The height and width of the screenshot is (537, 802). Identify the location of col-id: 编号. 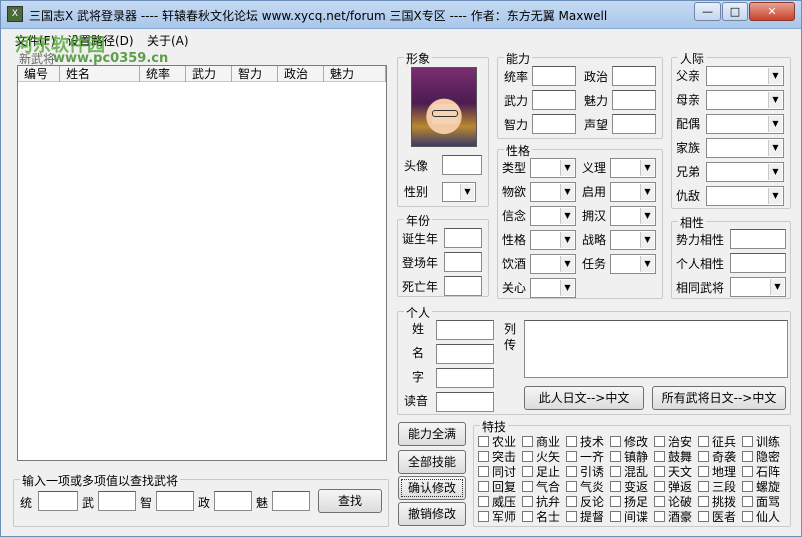
(39, 74).